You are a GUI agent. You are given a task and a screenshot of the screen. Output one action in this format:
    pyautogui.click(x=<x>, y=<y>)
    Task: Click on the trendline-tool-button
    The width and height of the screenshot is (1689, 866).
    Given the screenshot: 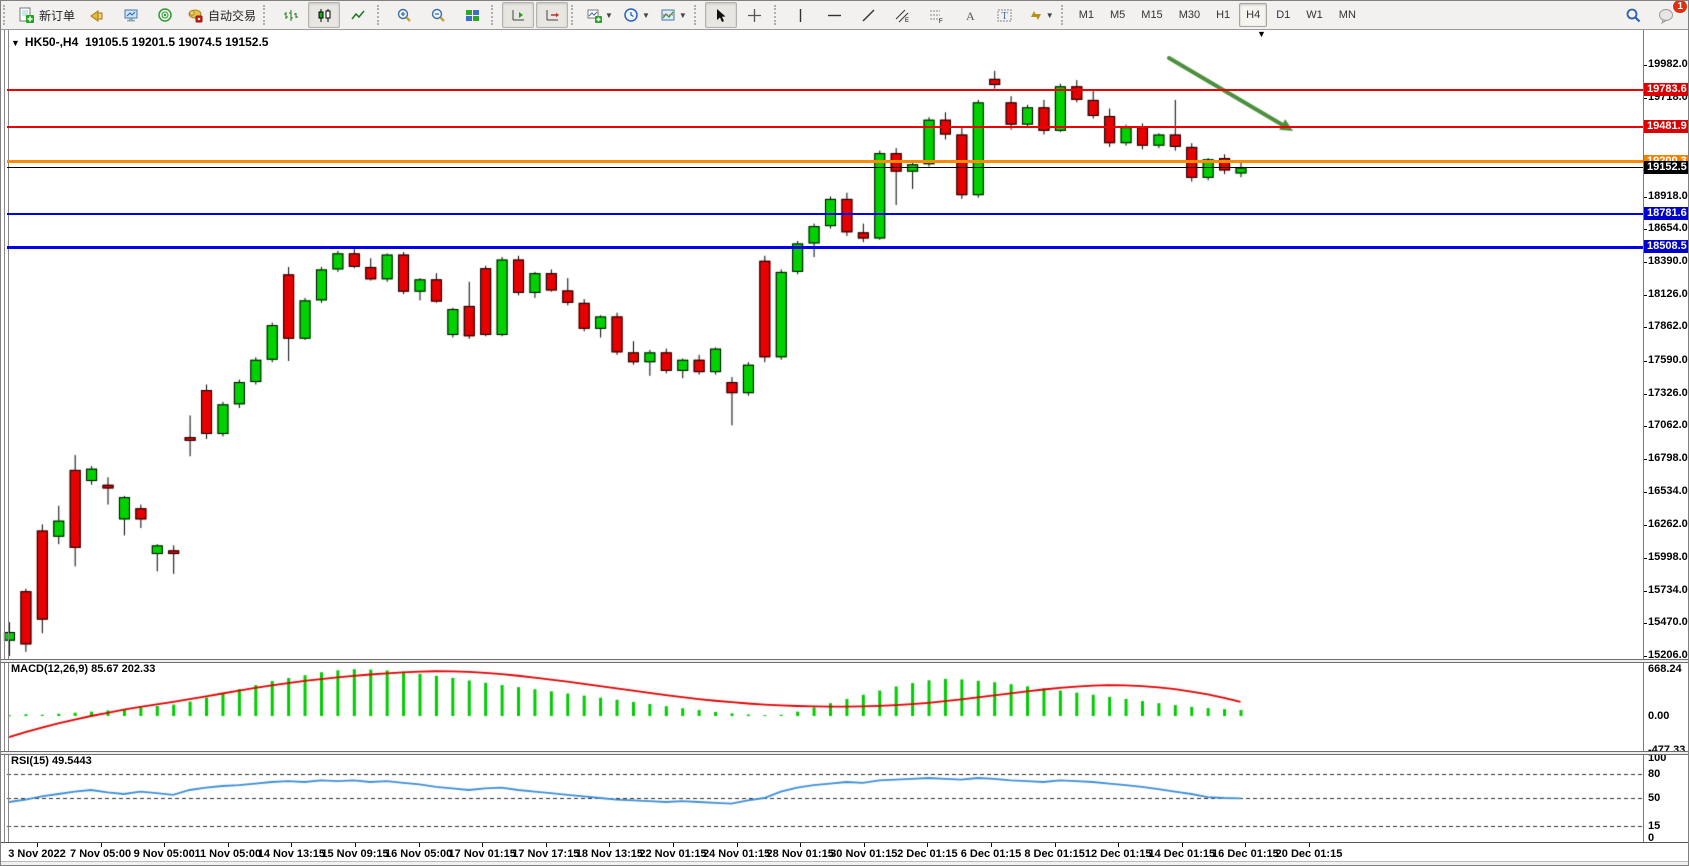 What is the action you would take?
    pyautogui.click(x=869, y=15)
    